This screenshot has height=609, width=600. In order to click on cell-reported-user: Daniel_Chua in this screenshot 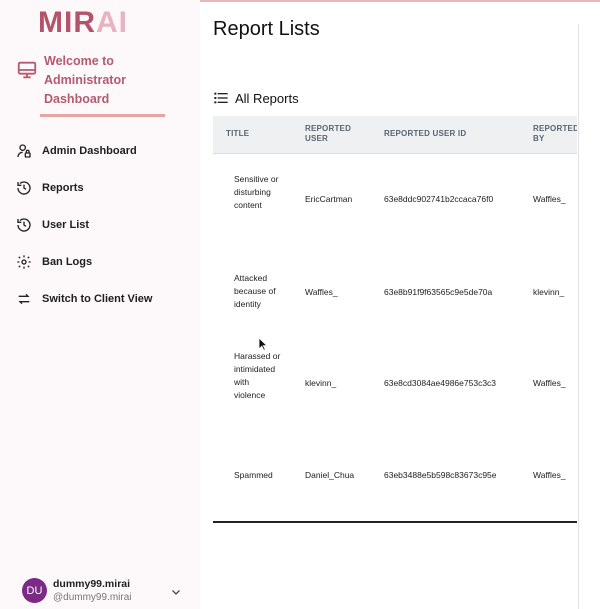, I will do `click(330, 475)`.